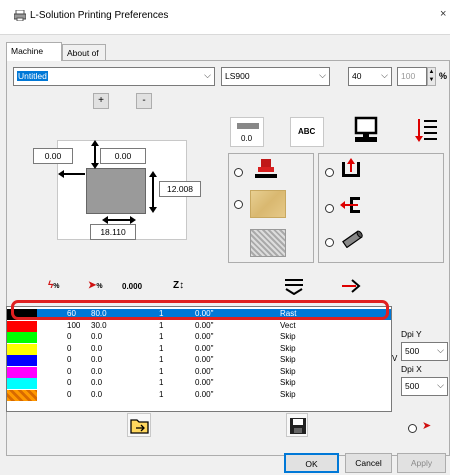 This screenshot has width=450, height=475. What do you see at coordinates (311, 463) in the screenshot?
I see `ok-button: OK` at bounding box center [311, 463].